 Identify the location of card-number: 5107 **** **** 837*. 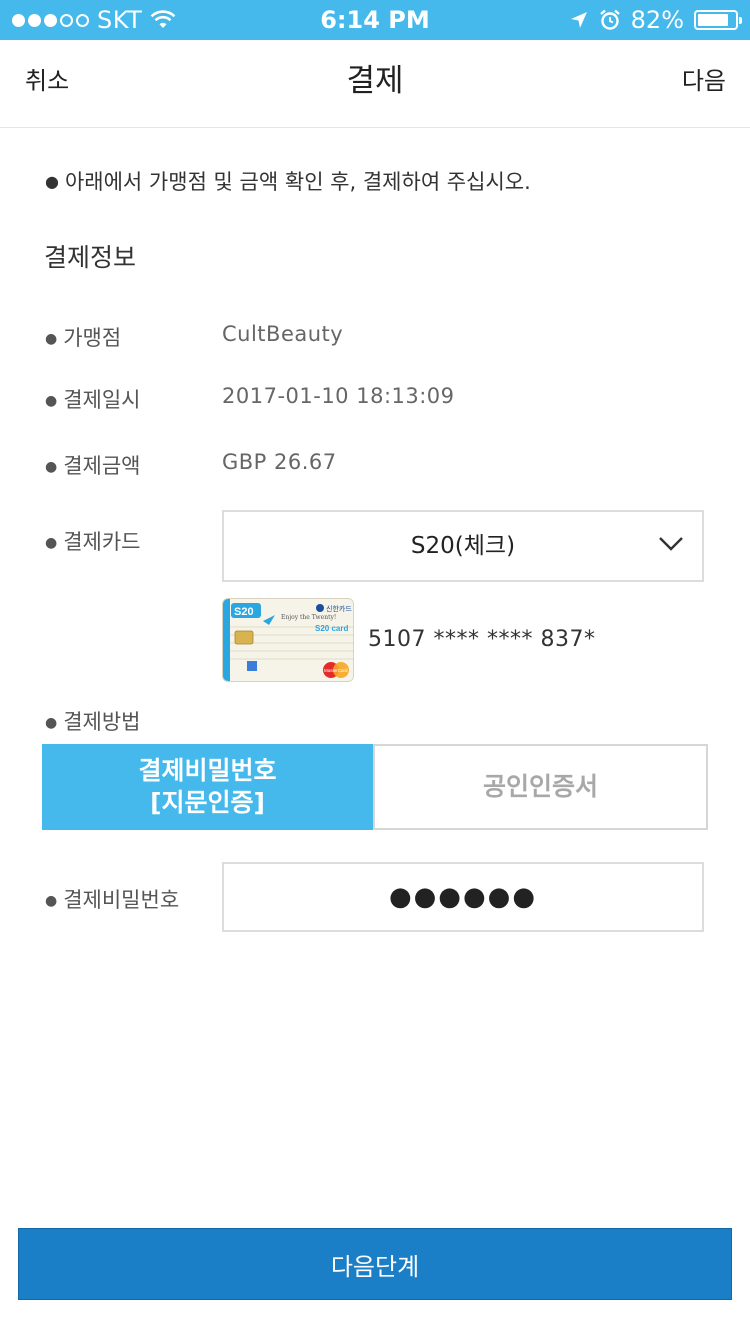
(482, 639).